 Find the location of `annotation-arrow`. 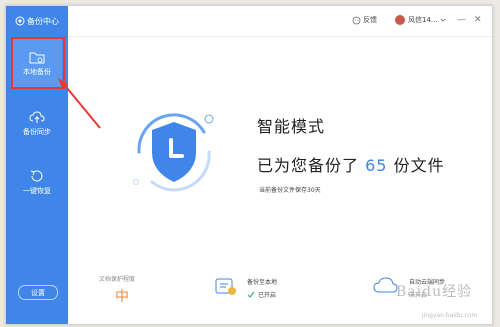

annotation-arrow is located at coordinates (79, 103).